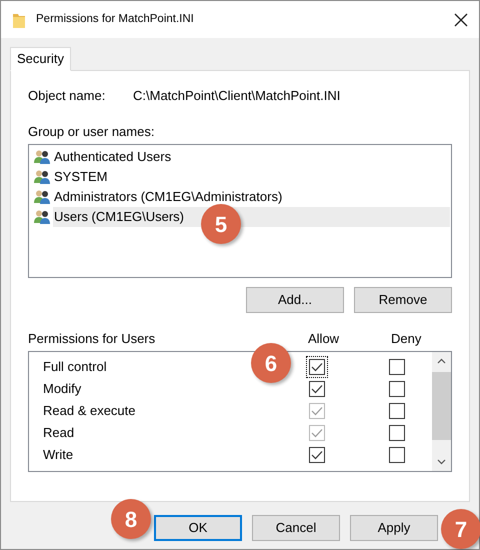 Image resolution: width=480 pixels, height=550 pixels. What do you see at coordinates (394, 528) in the screenshot?
I see `dialog-button: Apply` at bounding box center [394, 528].